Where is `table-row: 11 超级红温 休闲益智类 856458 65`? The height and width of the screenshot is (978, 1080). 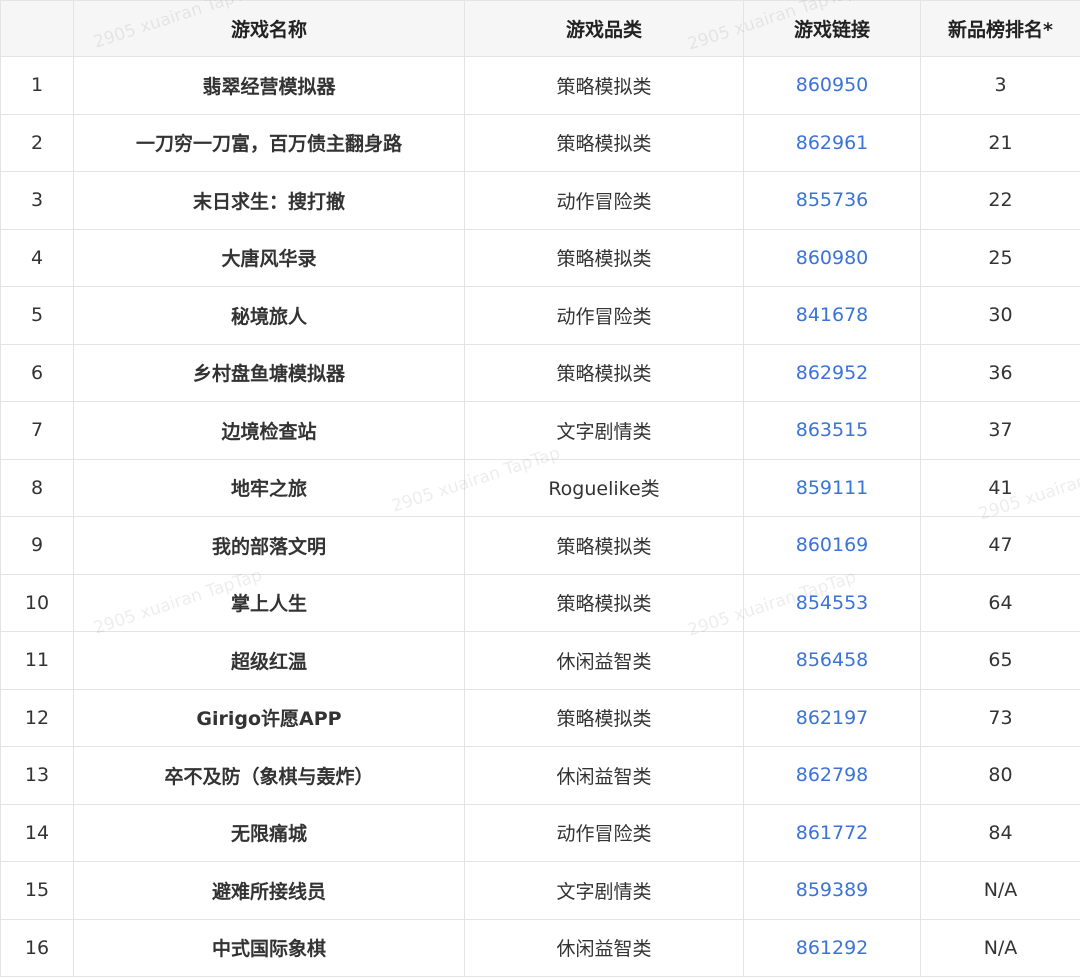
table-row: 11 超级红温 休闲益智类 856458 65 is located at coordinates (540, 660).